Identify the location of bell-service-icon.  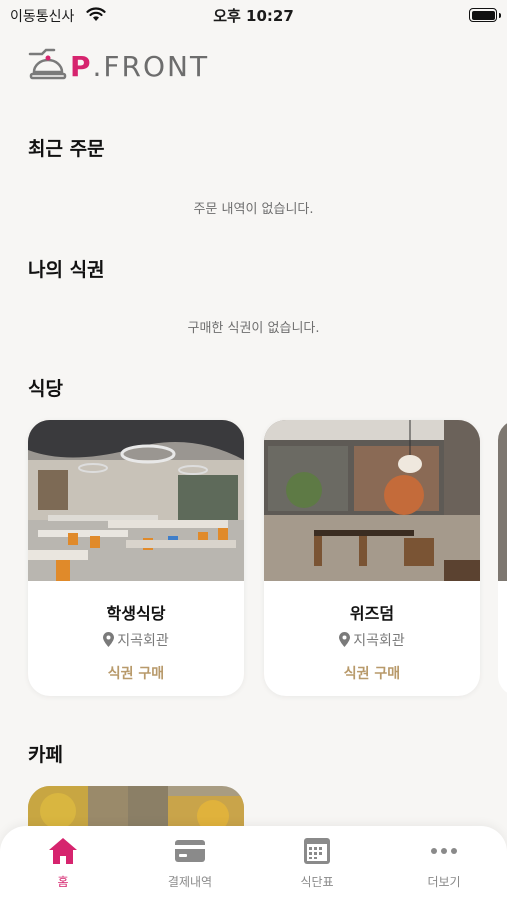
(47, 64).